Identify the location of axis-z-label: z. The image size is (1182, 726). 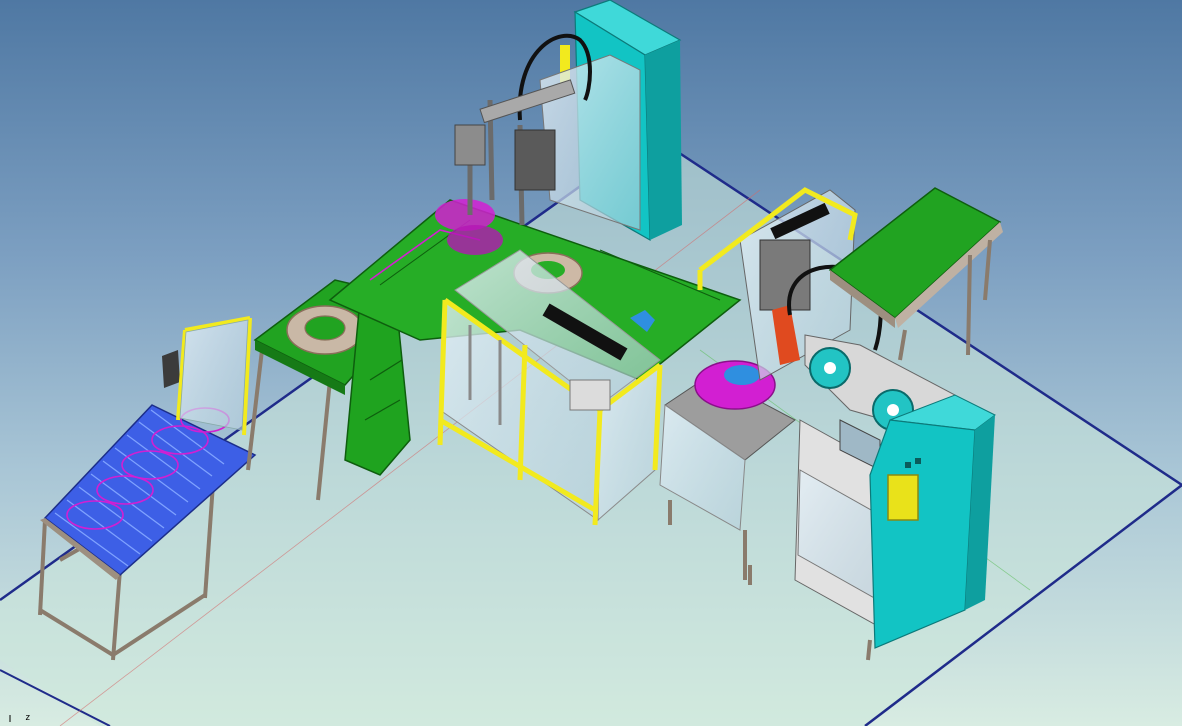
(28, 718).